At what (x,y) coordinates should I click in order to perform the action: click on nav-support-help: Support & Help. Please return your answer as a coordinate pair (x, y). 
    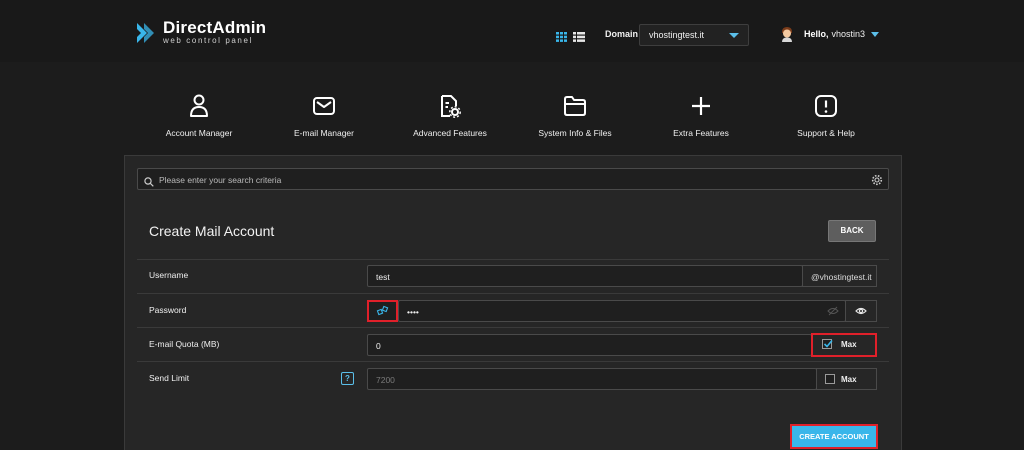
    Looking at the image, I should click on (826, 116).